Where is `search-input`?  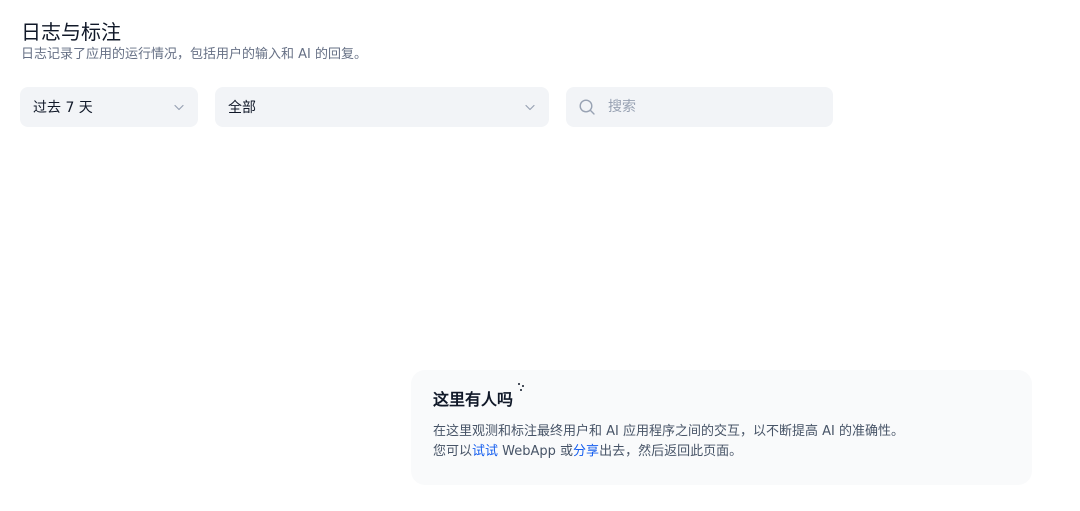 search-input is located at coordinates (713, 107).